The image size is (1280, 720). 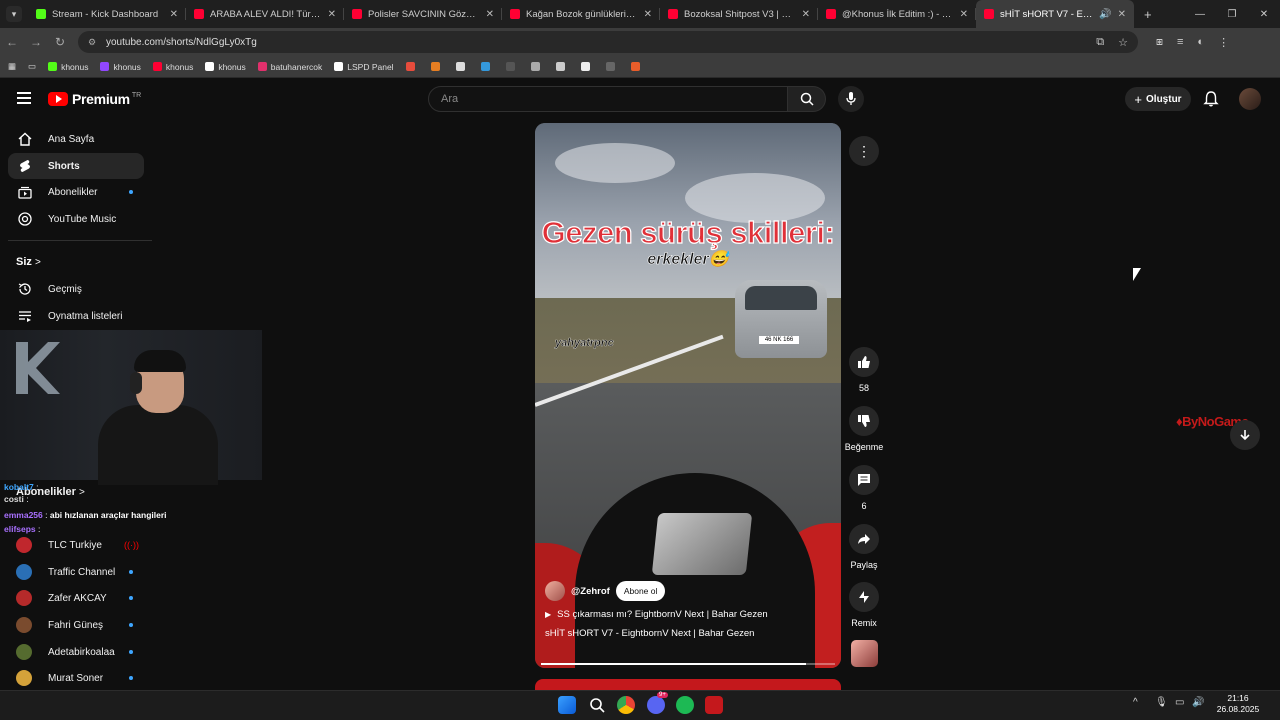 What do you see at coordinates (864, 488) in the screenshot?
I see `comments-button: 6` at bounding box center [864, 488].